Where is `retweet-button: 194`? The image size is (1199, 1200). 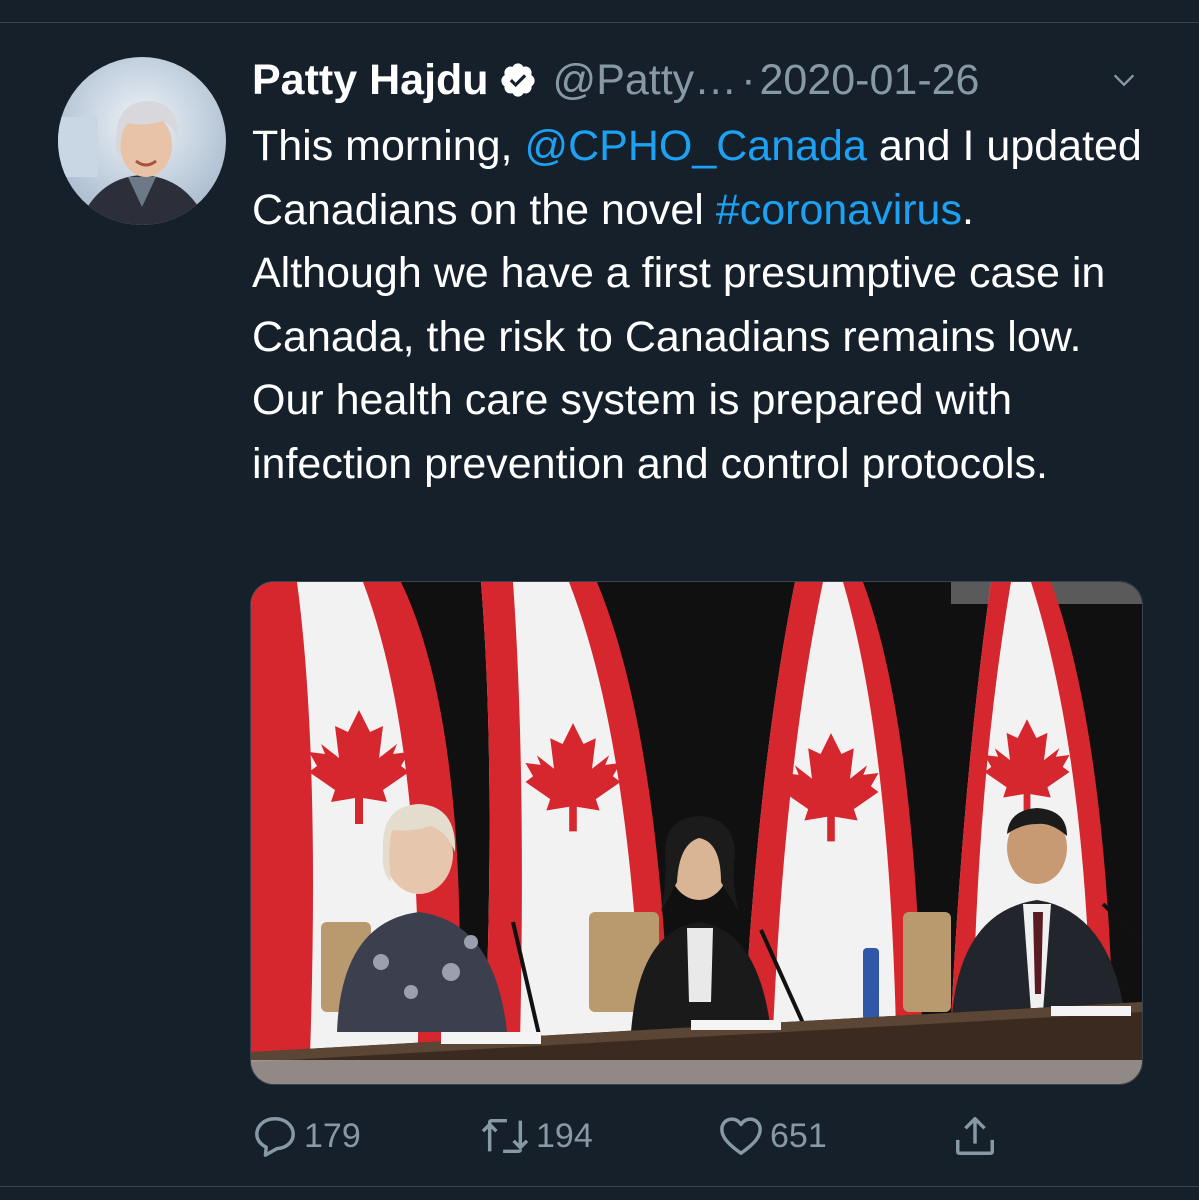
retweet-button: 194 is located at coordinates (536, 1136).